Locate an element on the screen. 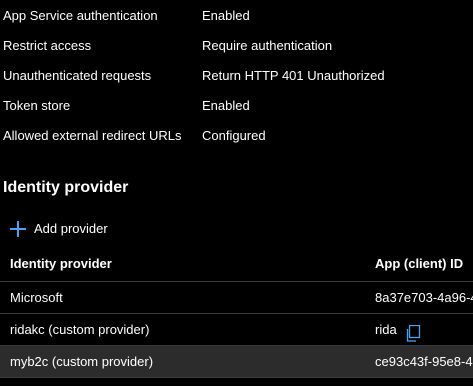 The height and width of the screenshot is (386, 473). property-value: Require authentication is located at coordinates (267, 45).